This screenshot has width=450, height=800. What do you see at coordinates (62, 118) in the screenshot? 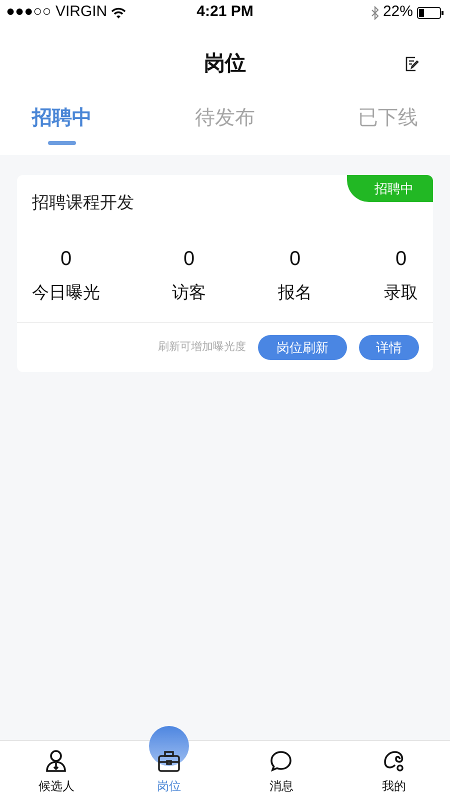
I see `tab: 招聘中` at bounding box center [62, 118].